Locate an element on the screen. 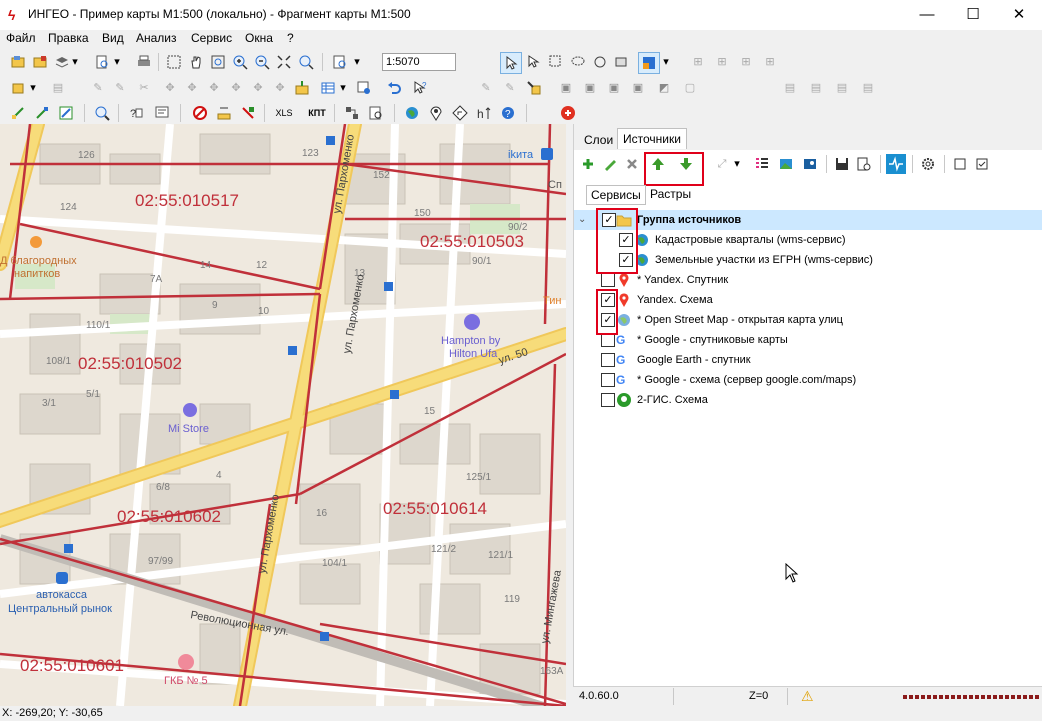 Image resolution: width=1042 pixels, height=721 pixels. scale-zoom-icon is located at coordinates (340, 62).